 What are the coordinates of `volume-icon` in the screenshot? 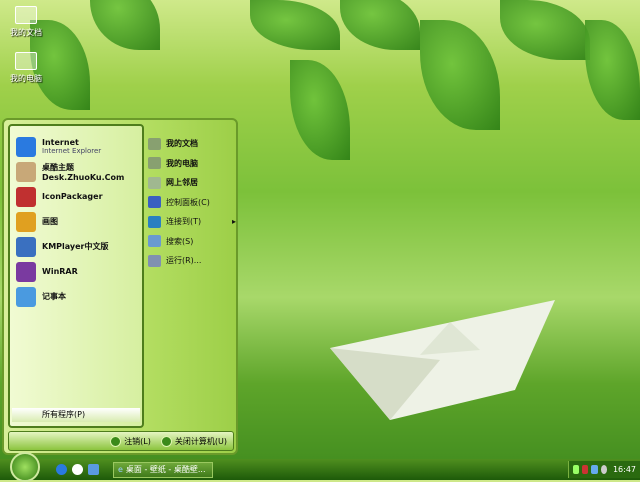 It's located at (603, 469).